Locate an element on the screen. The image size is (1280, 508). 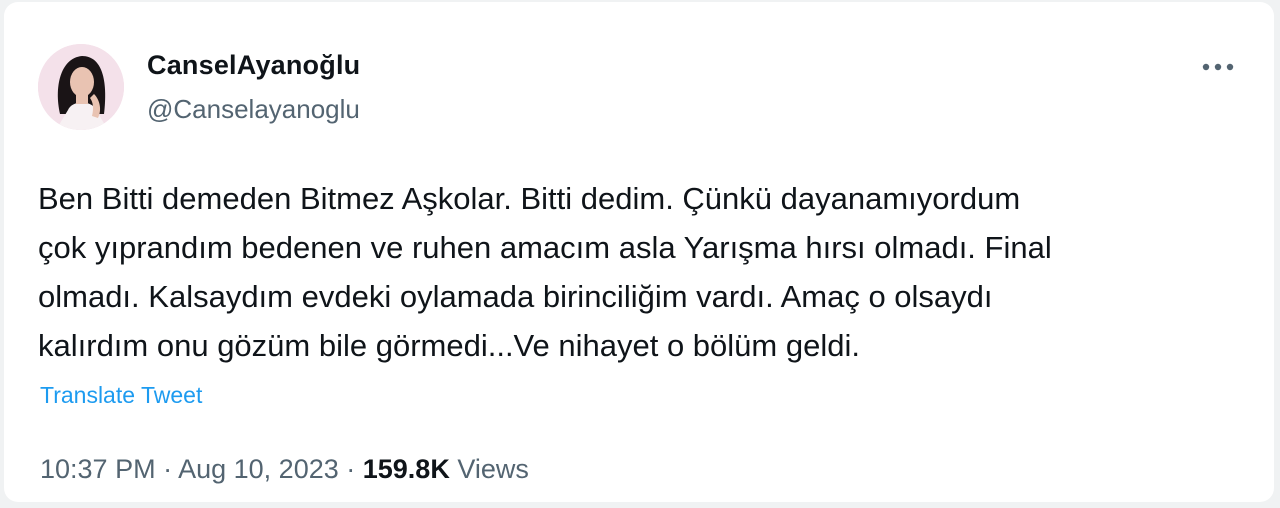
display-name: CanselAyanoğlu is located at coordinates (253, 65).